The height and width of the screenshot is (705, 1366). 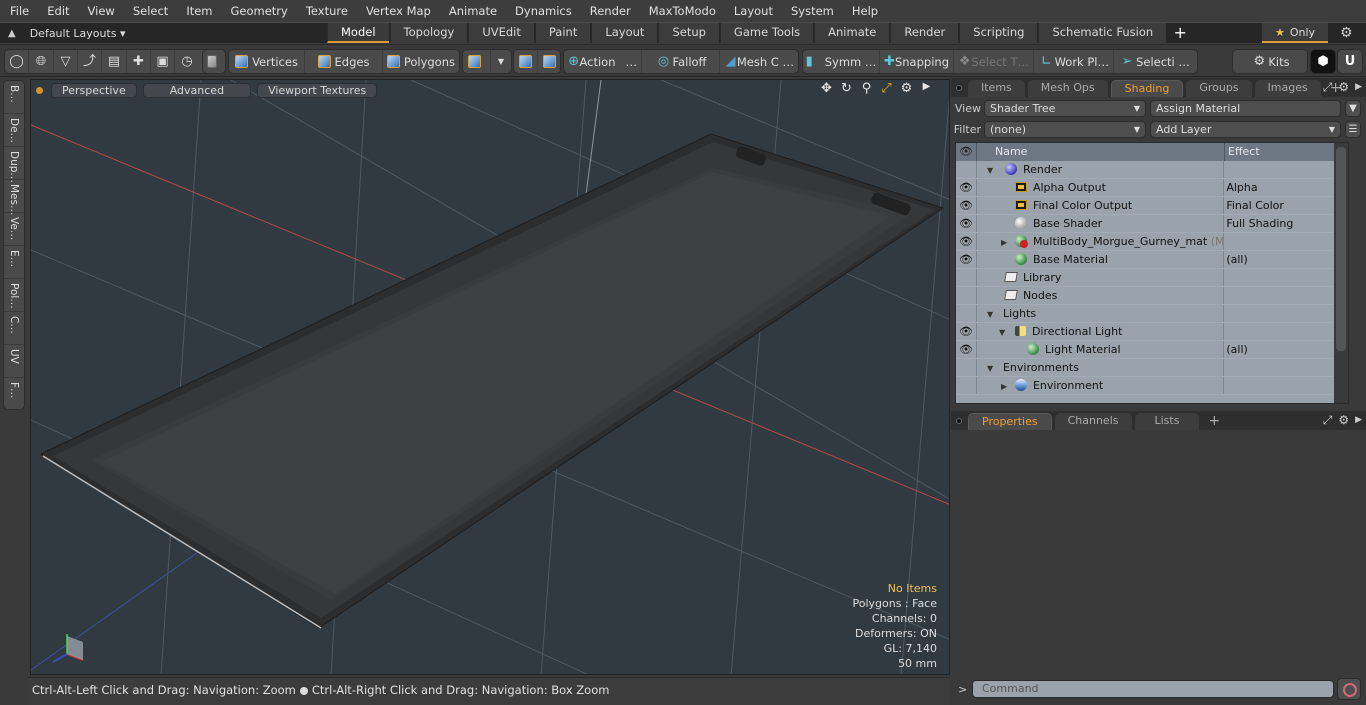 What do you see at coordinates (1152, 314) in the screenshot?
I see `tree-row-lights: ▼ Lights` at bounding box center [1152, 314].